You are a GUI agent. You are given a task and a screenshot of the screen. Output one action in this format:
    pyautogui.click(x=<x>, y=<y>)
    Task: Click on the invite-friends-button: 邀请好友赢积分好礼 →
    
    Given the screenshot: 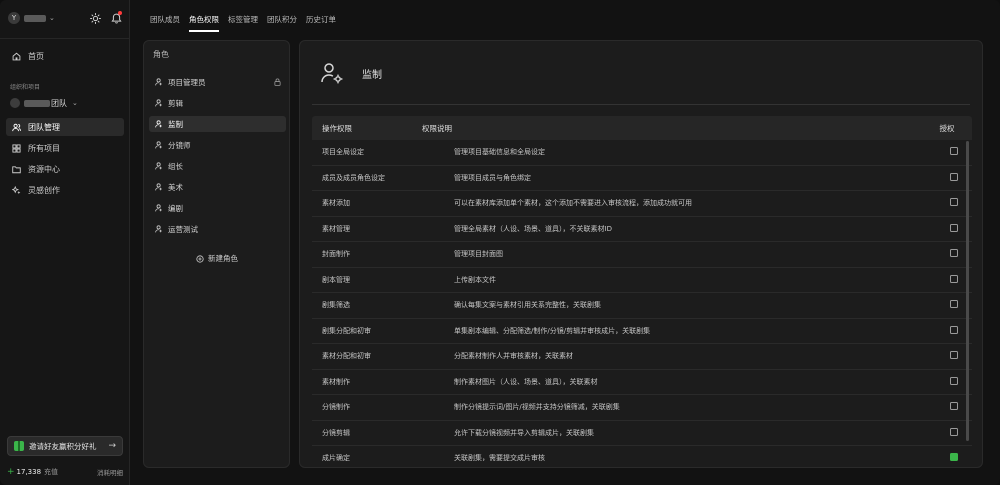 What is the action you would take?
    pyautogui.click(x=65, y=446)
    